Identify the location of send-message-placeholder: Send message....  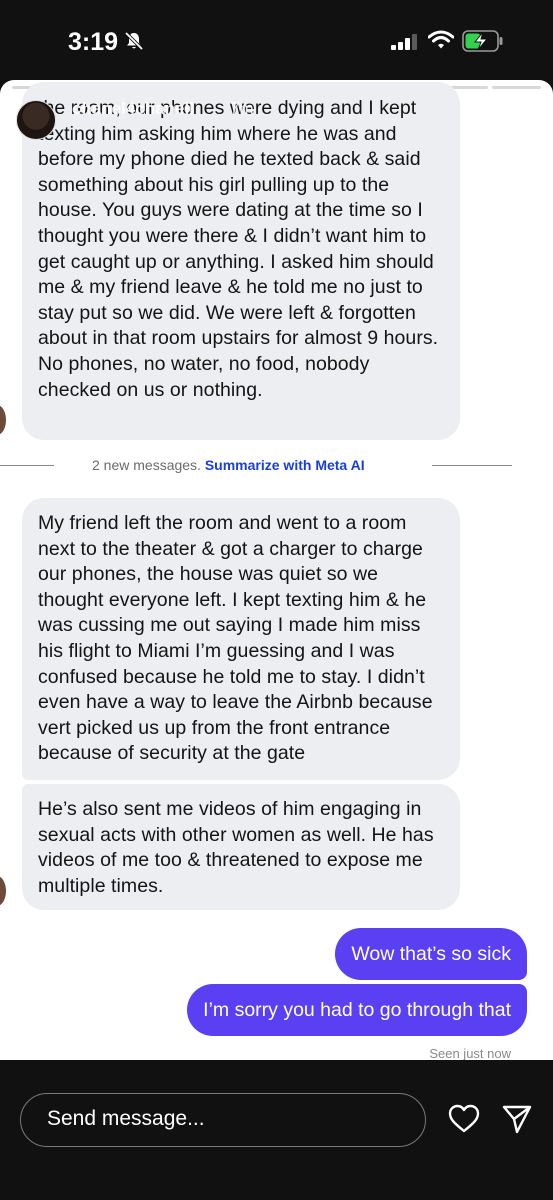
(126, 1118).